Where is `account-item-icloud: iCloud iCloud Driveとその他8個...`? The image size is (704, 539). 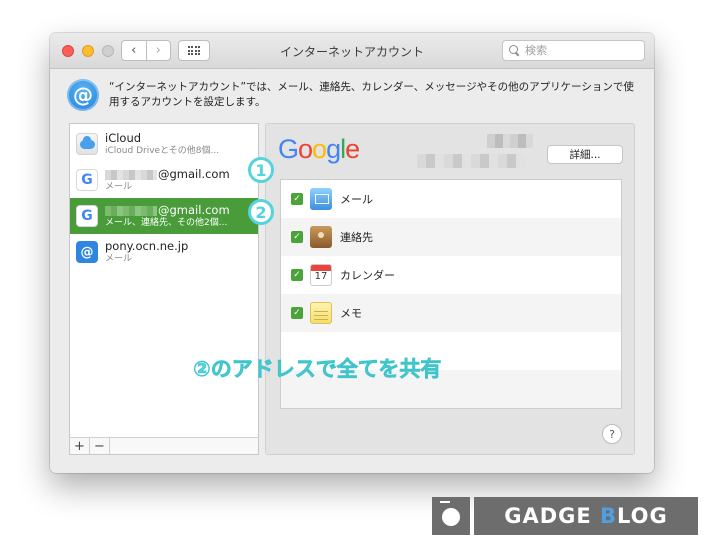
account-item-icloud: iCloud iCloud Driveとその他8個... is located at coordinates (164, 144).